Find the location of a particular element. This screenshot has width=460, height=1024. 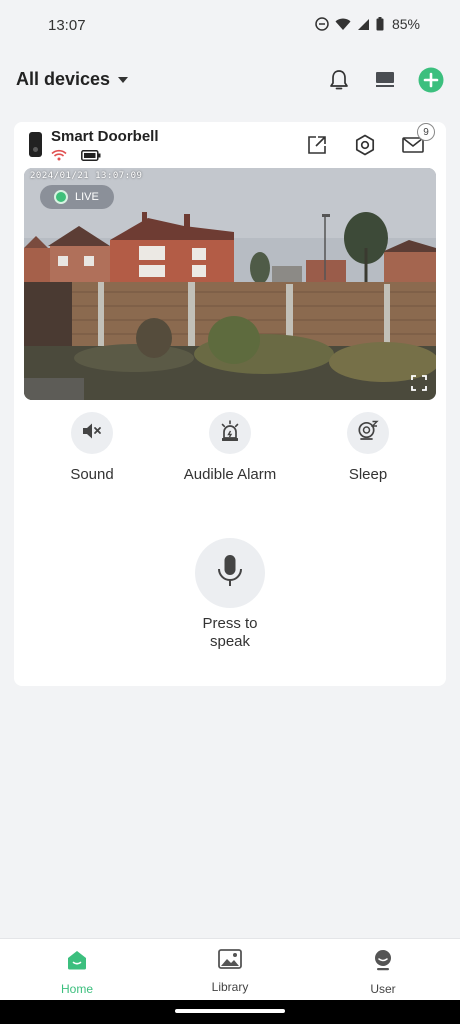

device-controls: Sound Audible Alarm Sleep is located at coordinates (230, 452).